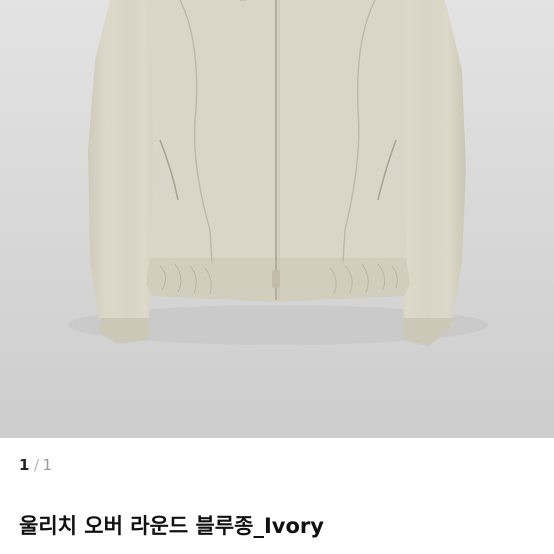 The height and width of the screenshot is (554, 554). Describe the element at coordinates (24, 465) in the screenshot. I see `pager-current: 1` at that location.